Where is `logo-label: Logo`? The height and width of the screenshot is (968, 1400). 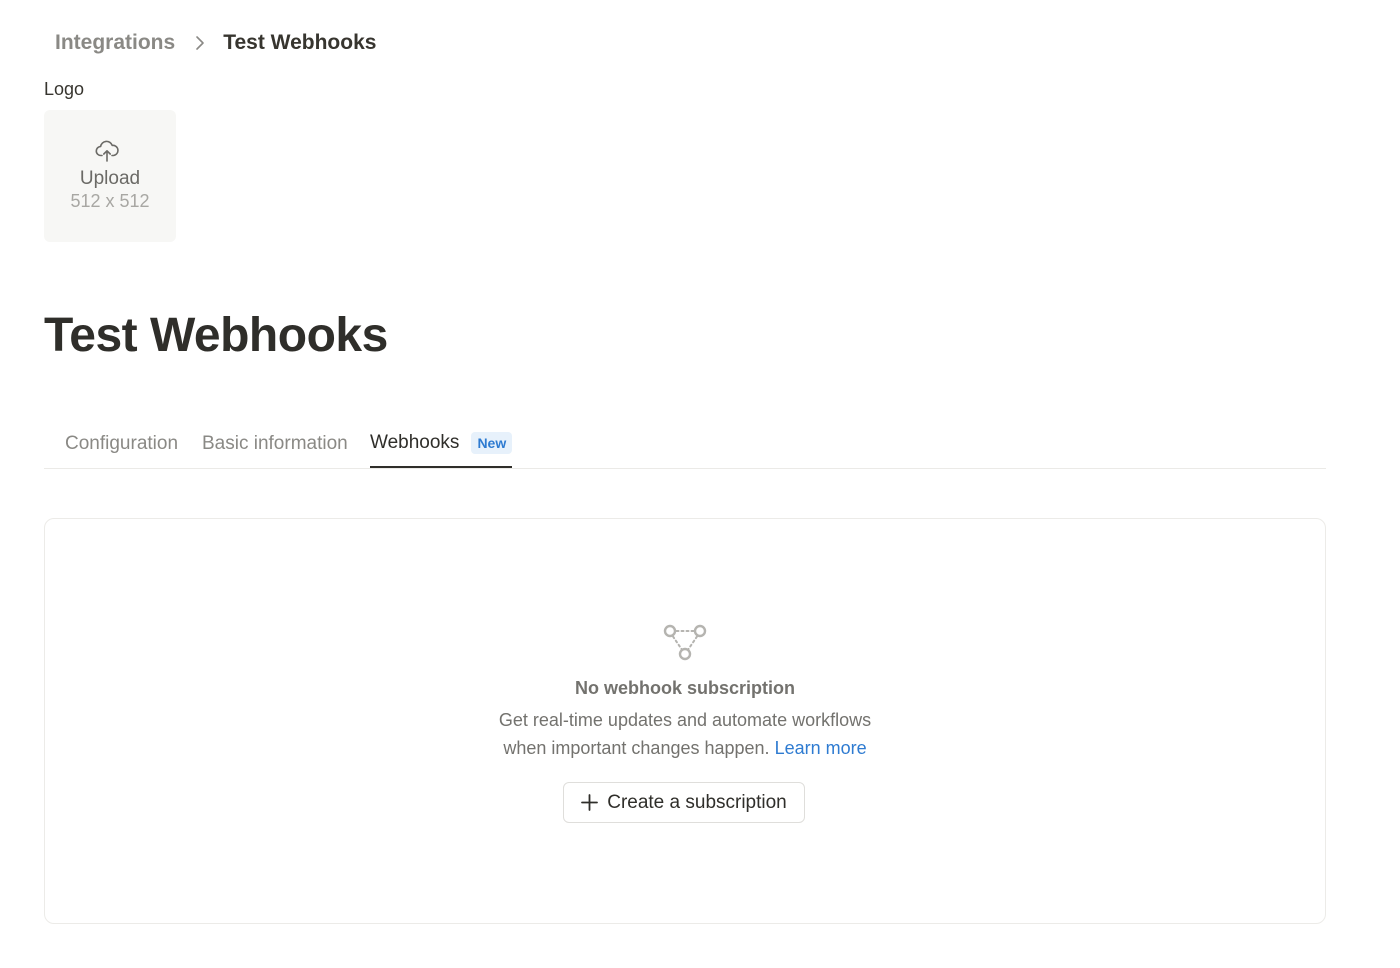
logo-label: Logo is located at coordinates (64, 89).